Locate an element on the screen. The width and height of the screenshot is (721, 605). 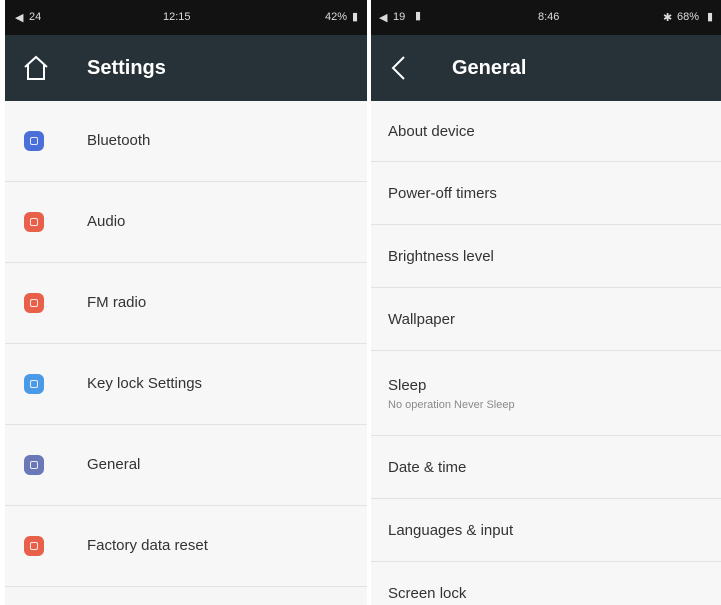
general-icon is located at coordinates (34, 465).